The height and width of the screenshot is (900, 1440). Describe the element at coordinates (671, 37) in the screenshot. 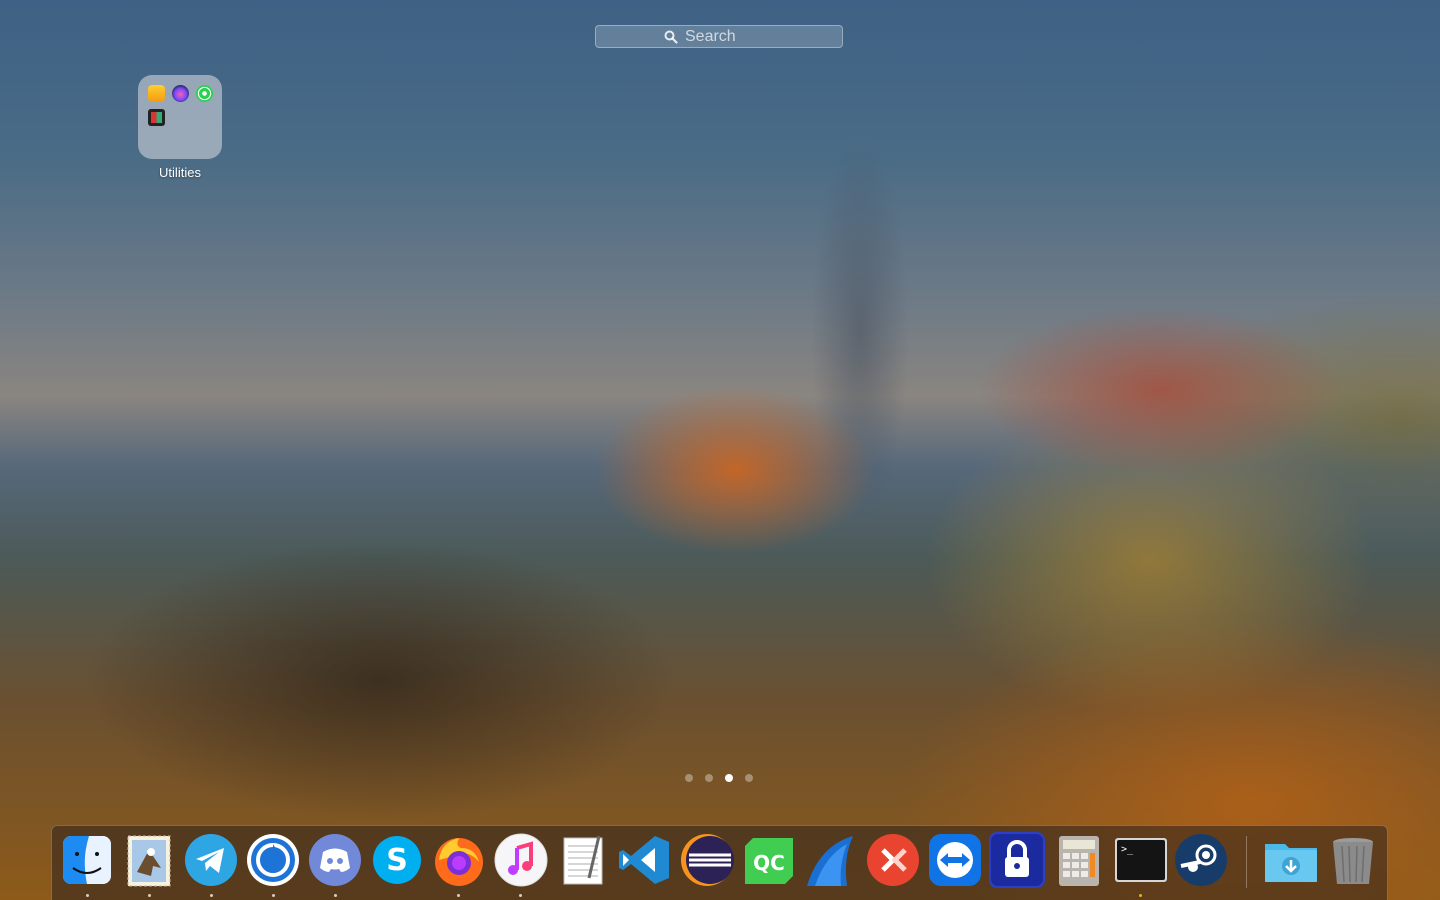

I see `search-icon` at that location.